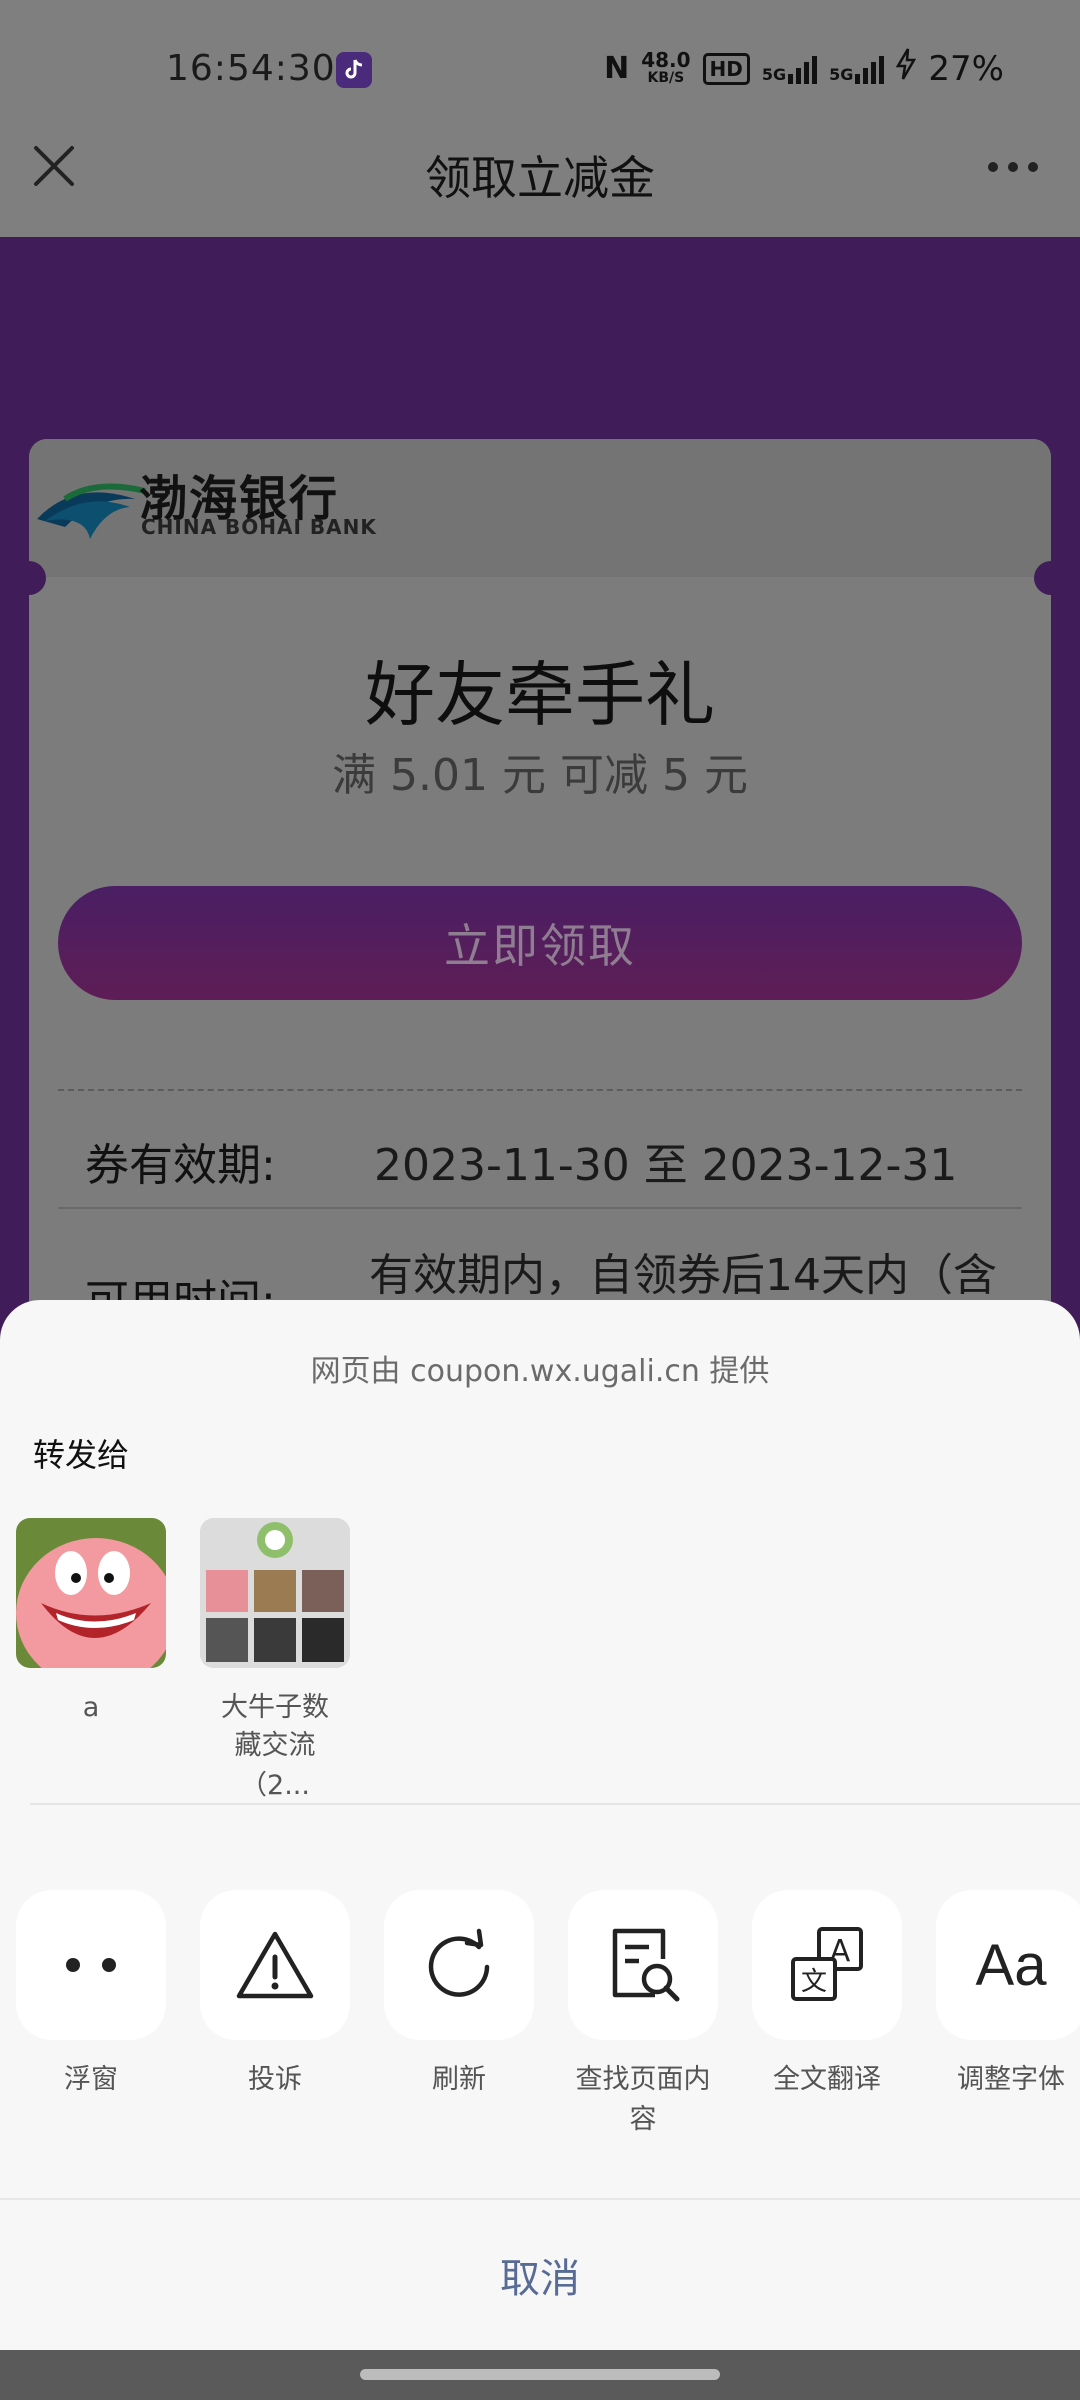 This screenshot has width=1080, height=2400. I want to click on row-divider, so click(540, 1208).